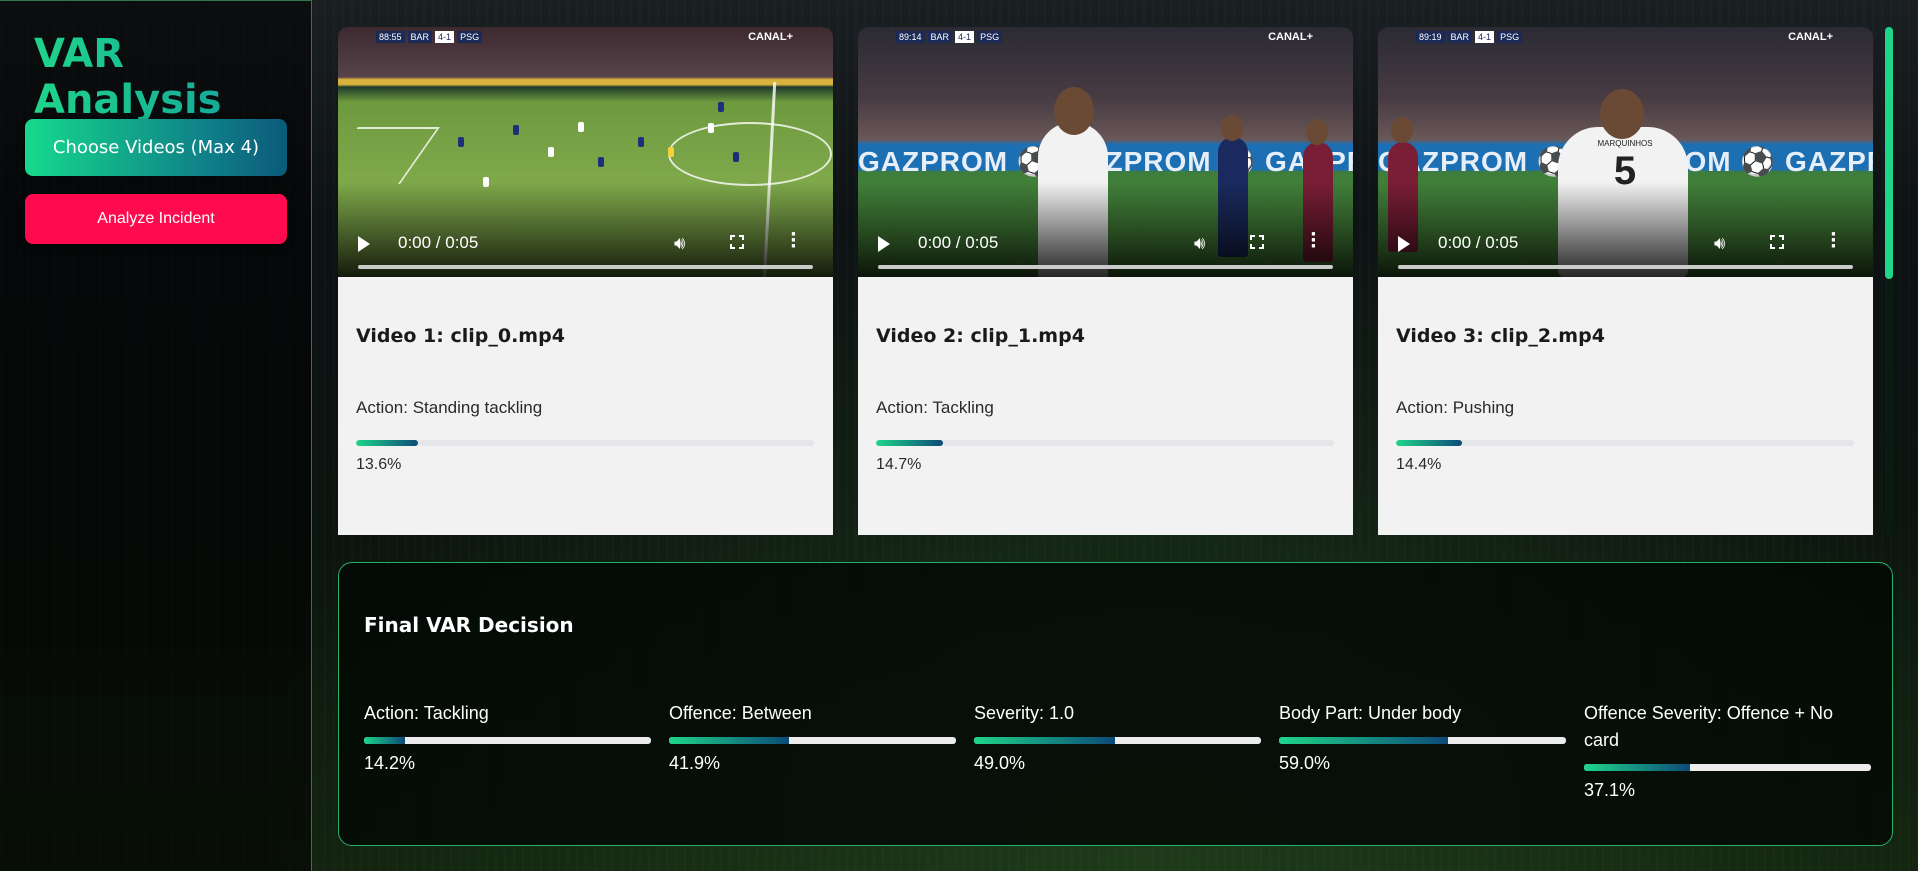  I want to click on choose-videos-button: Choose Videos (Max 4), so click(156, 147).